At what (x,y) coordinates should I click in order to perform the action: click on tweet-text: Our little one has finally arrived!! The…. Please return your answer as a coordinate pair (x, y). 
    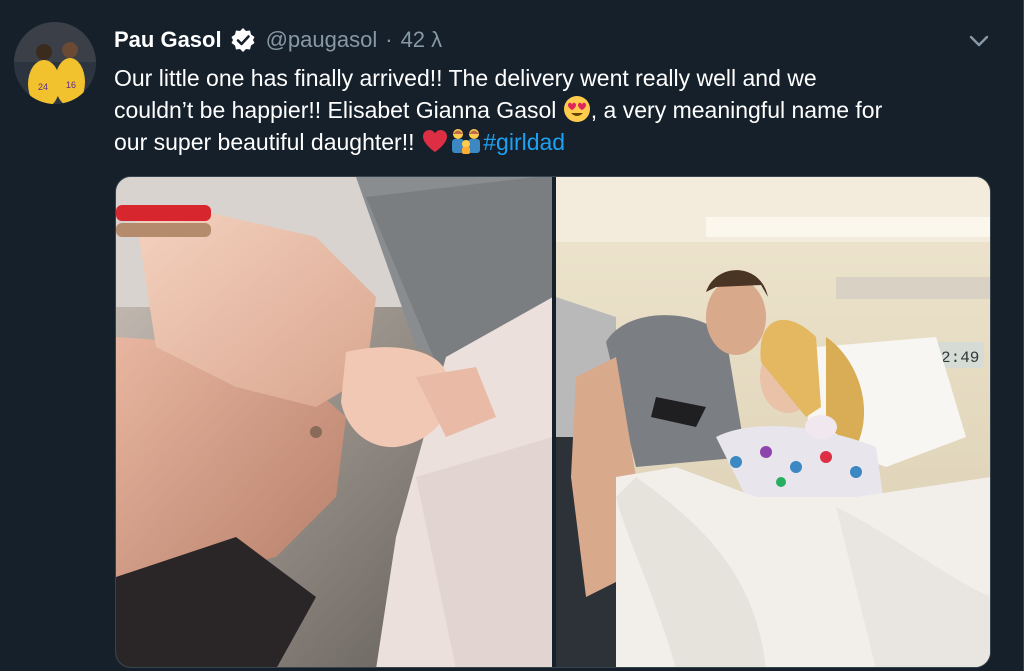
    Looking at the image, I should click on (554, 110).